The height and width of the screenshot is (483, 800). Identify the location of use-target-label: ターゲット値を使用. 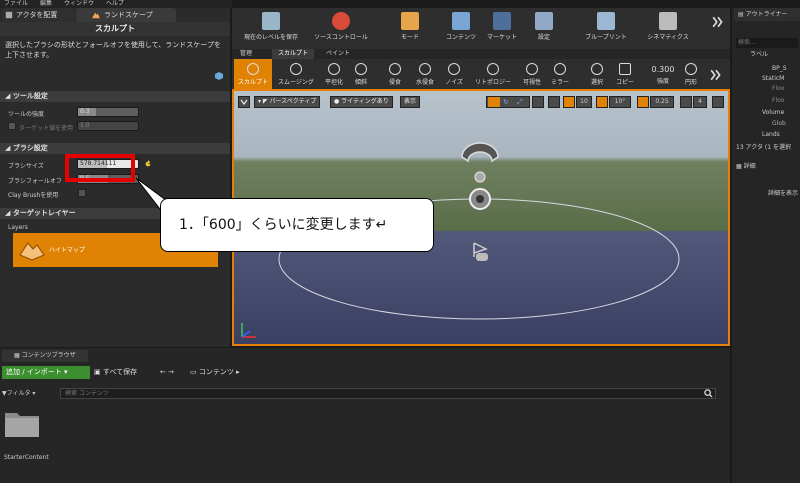
(46, 128).